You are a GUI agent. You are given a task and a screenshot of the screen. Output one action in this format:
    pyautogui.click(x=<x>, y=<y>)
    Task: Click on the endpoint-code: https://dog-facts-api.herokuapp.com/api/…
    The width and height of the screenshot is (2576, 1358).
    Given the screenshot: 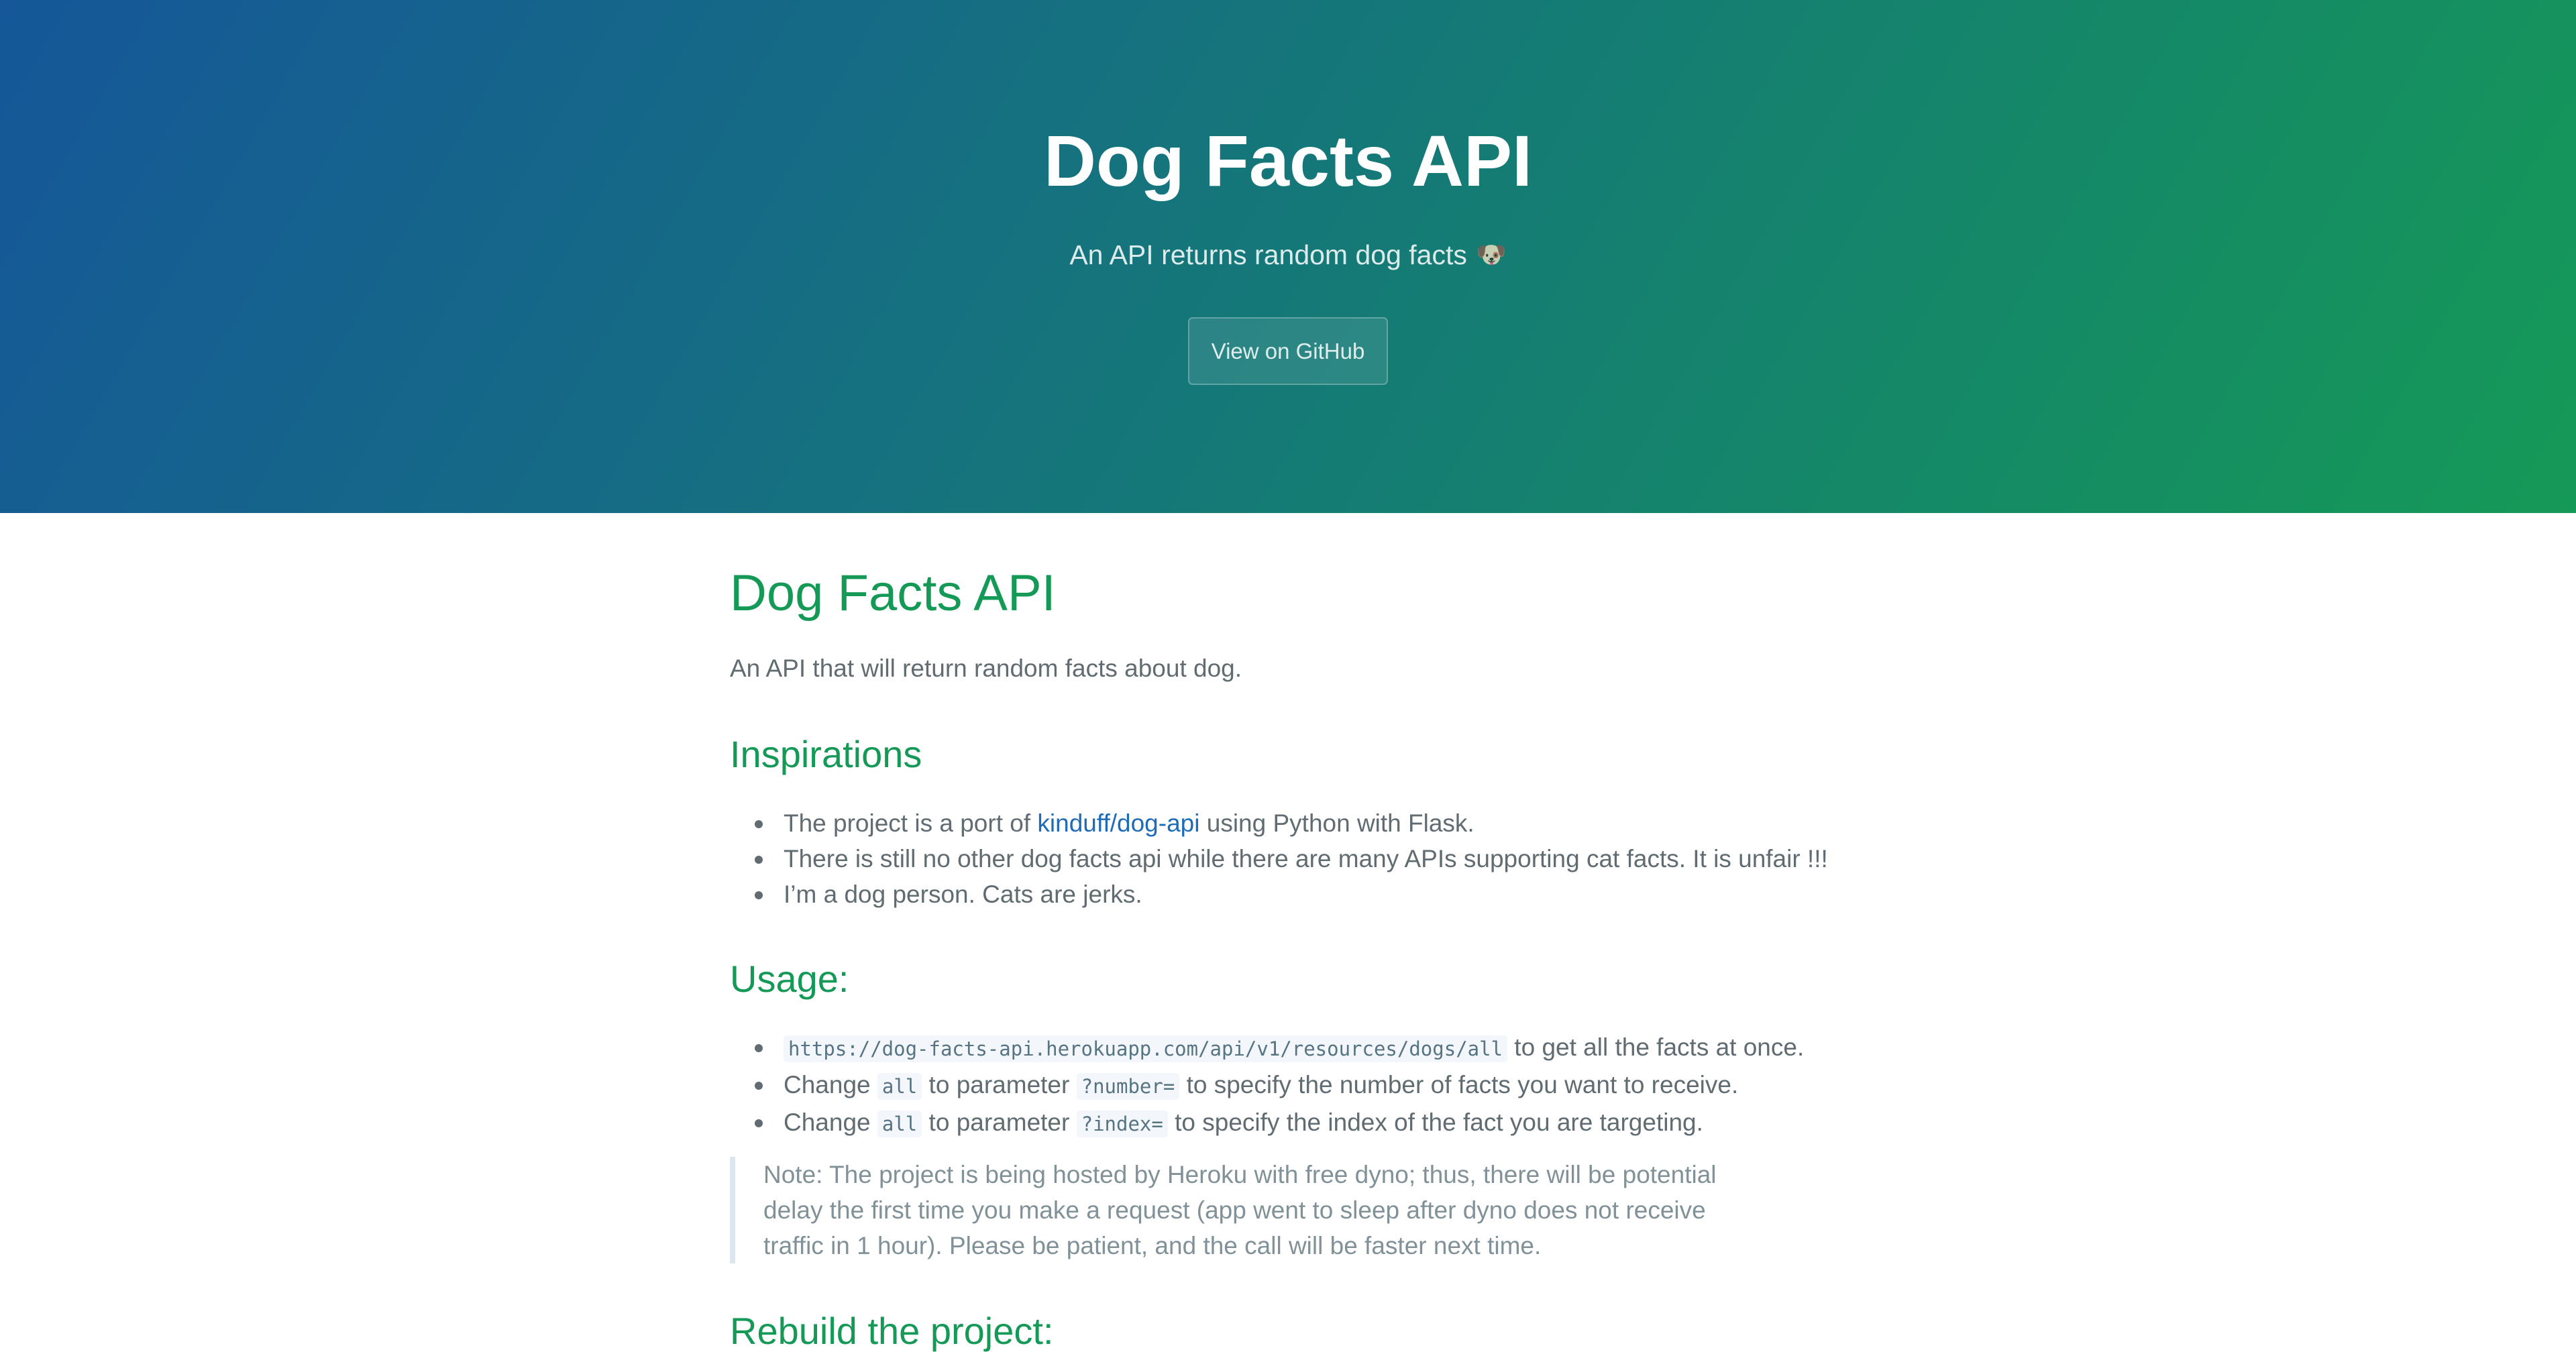 What is the action you would take?
    pyautogui.click(x=1146, y=1048)
    